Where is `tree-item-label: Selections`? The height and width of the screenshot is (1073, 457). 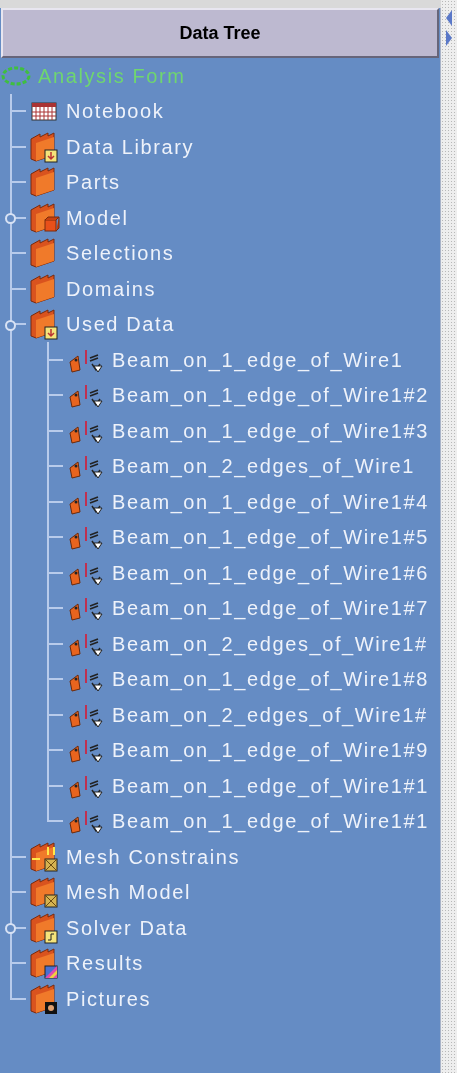 tree-item-label: Selections is located at coordinates (120, 253).